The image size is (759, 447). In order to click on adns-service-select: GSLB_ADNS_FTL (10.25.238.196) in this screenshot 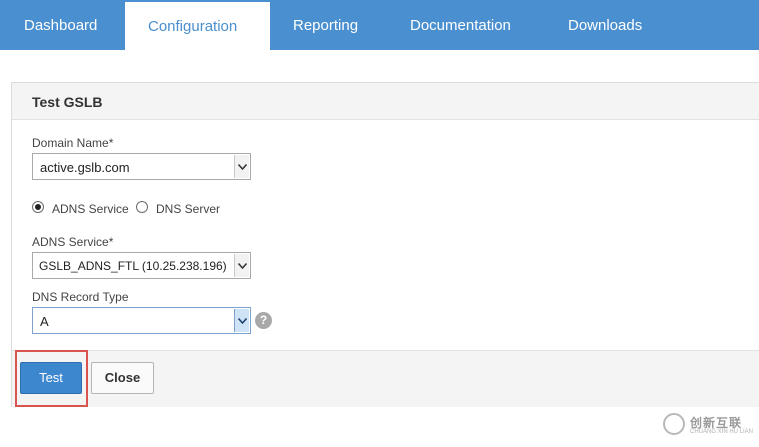, I will do `click(141, 265)`.